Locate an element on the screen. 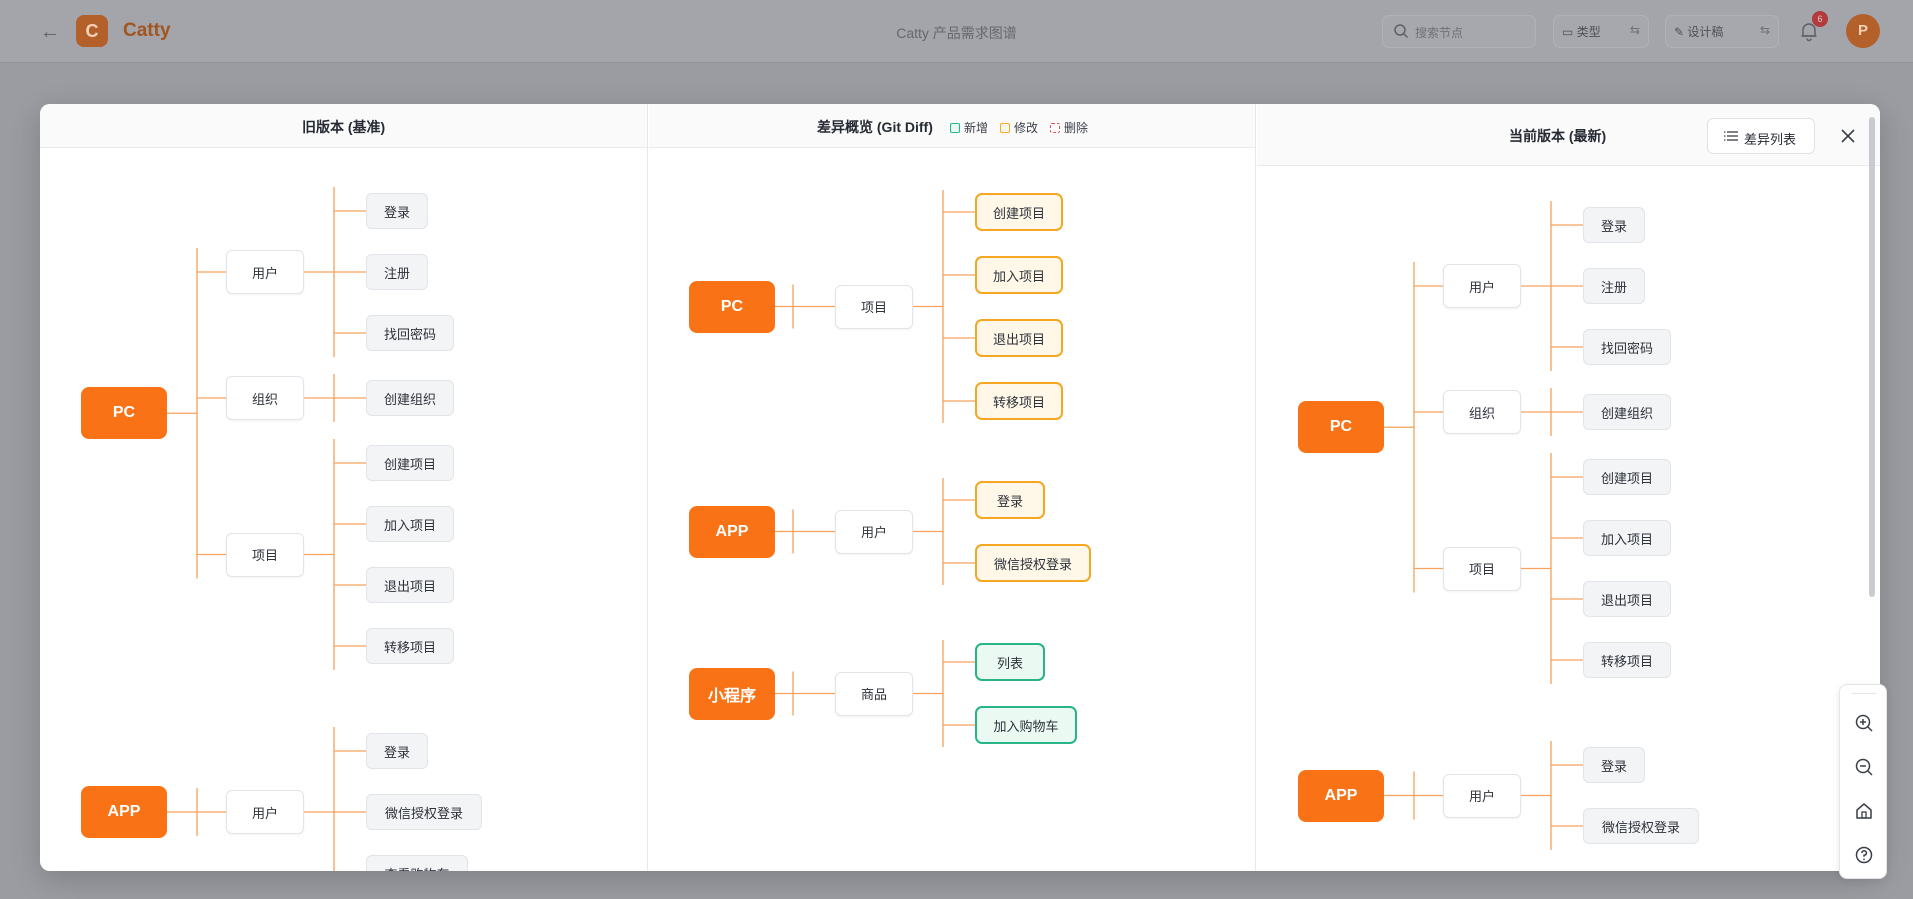 Image resolution: width=1913 pixels, height=899 pixels. legend-added: 新增 is located at coordinates (969, 127).